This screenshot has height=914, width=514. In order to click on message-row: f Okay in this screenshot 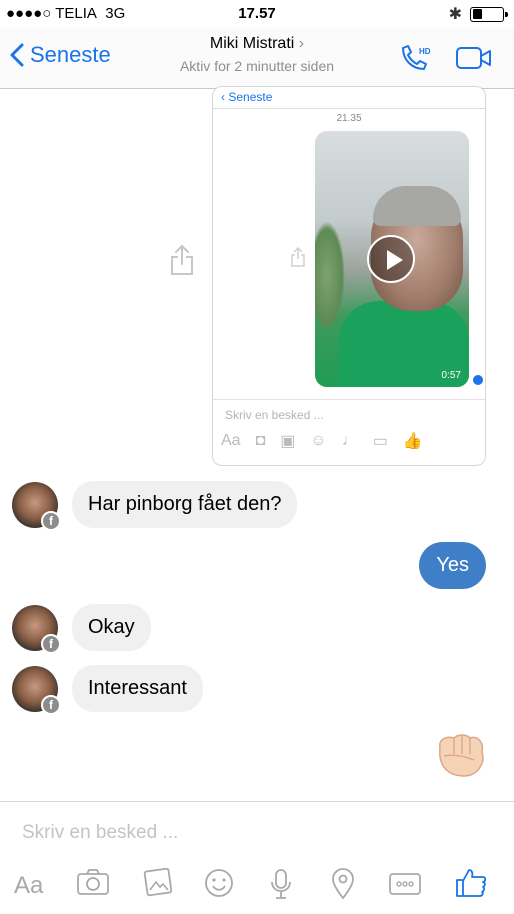, I will do `click(81, 629)`.